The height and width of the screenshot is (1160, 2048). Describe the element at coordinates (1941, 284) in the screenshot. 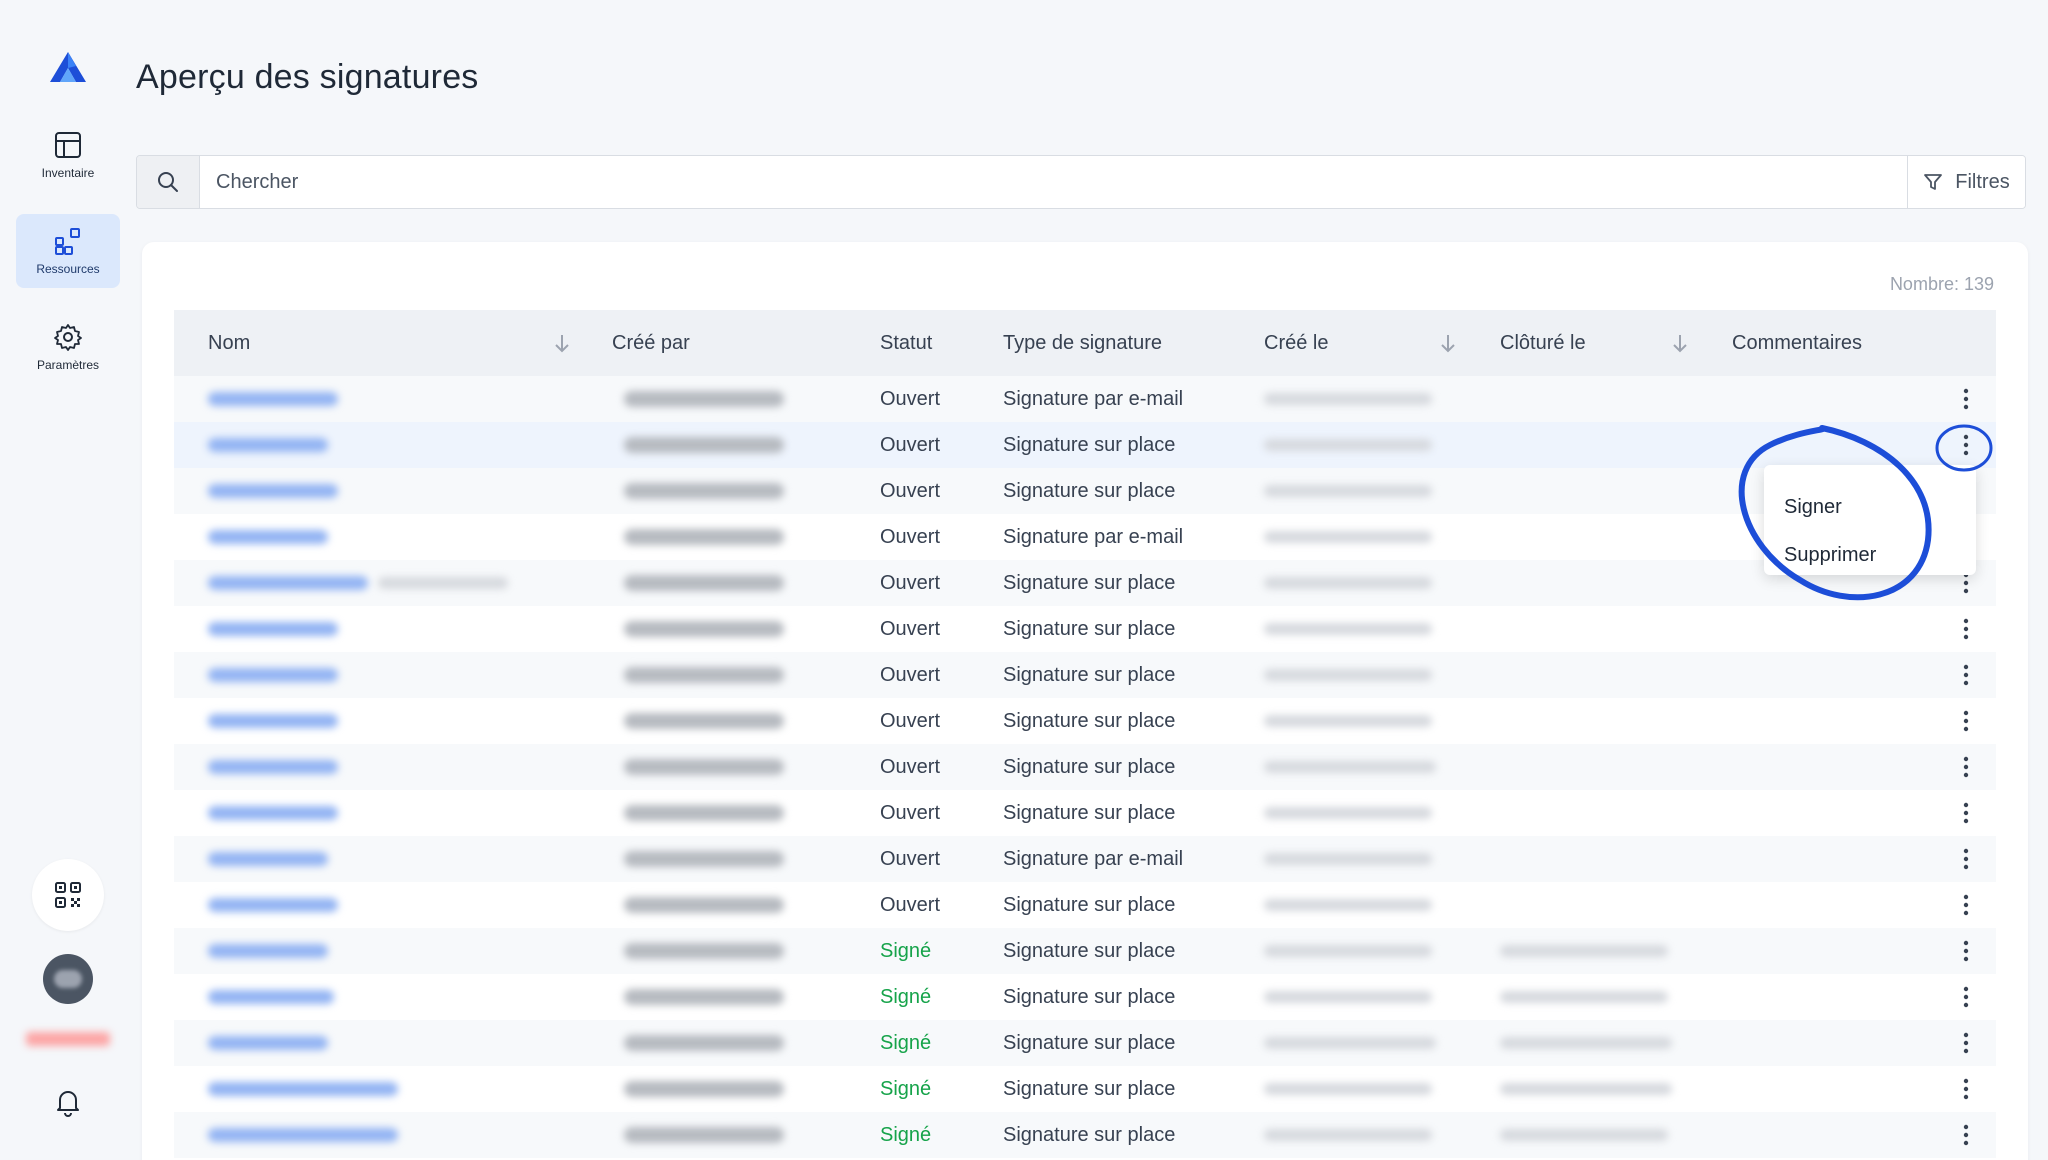

I see `record-count: Nombre: 139` at that location.